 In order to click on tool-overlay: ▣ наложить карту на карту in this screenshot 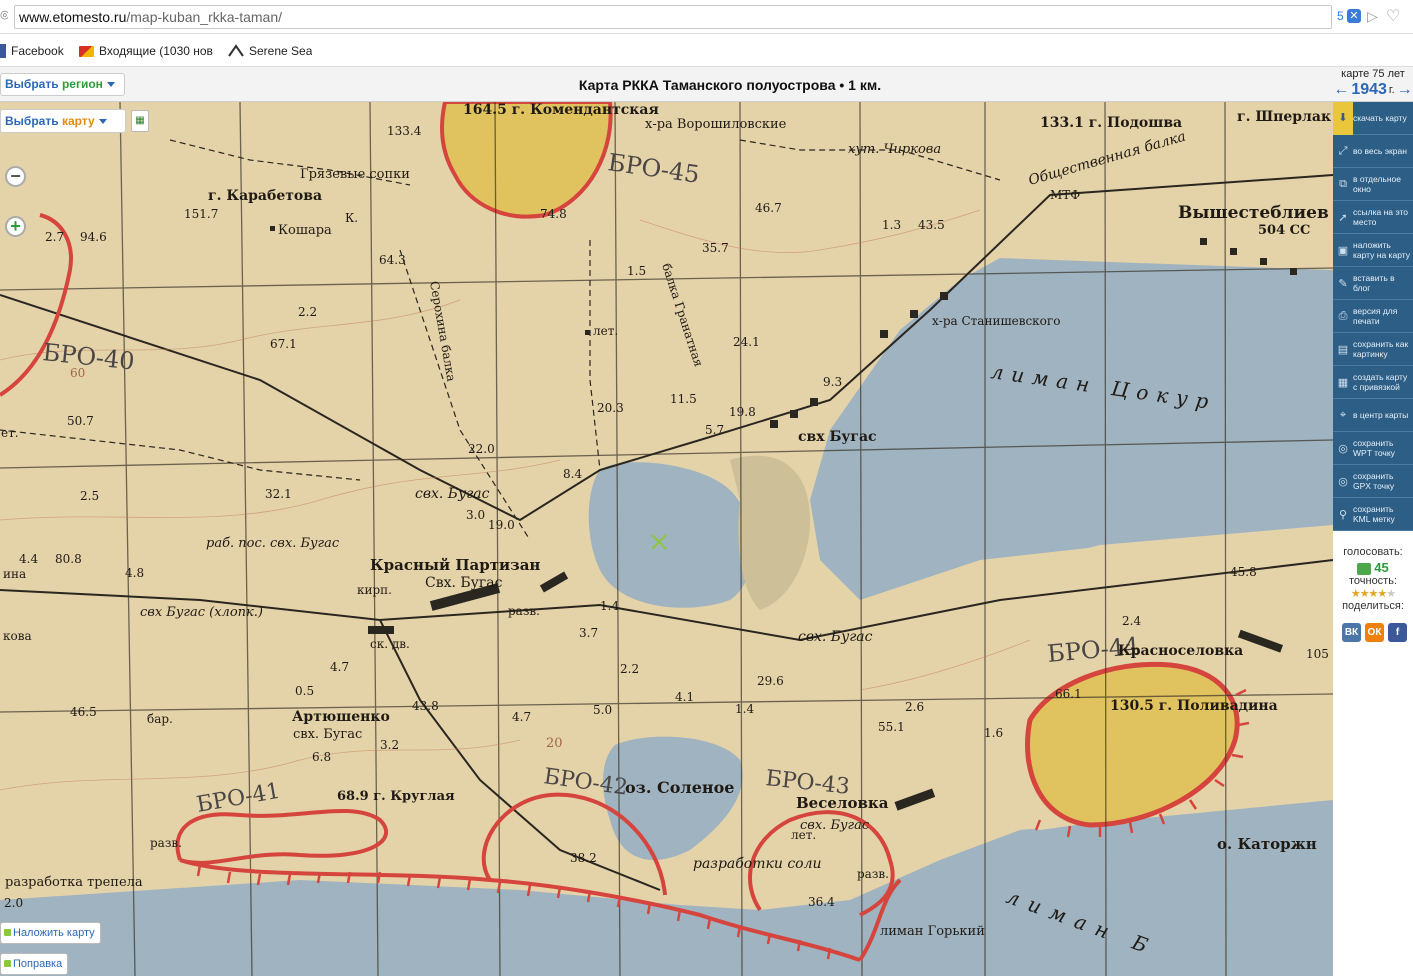, I will do `click(1373, 250)`.